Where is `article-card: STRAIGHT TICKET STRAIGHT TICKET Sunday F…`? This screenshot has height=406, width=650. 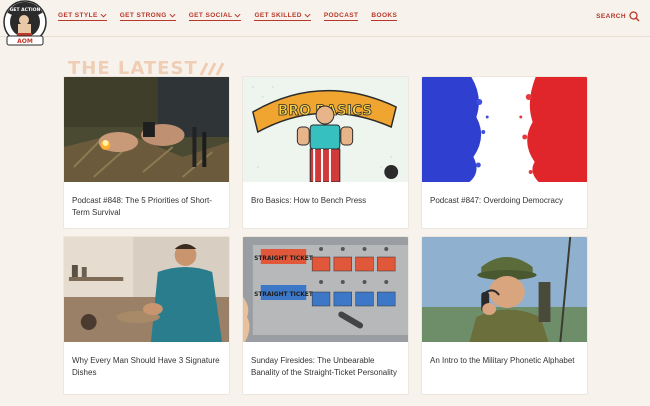
article-card: STRAIGHT TICKET STRAIGHT TICKET Sunday F… is located at coordinates (325, 315).